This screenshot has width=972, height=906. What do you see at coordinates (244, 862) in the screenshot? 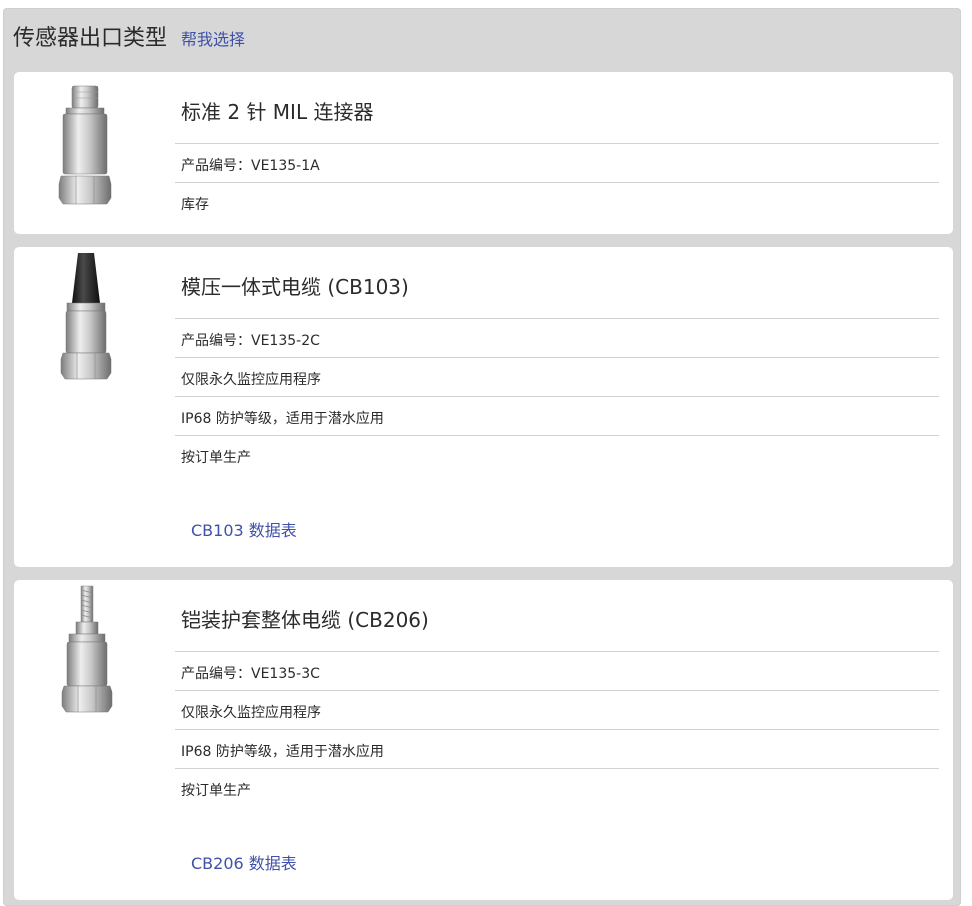
I see `cb206-datasheet-link: CB206 数据表` at bounding box center [244, 862].